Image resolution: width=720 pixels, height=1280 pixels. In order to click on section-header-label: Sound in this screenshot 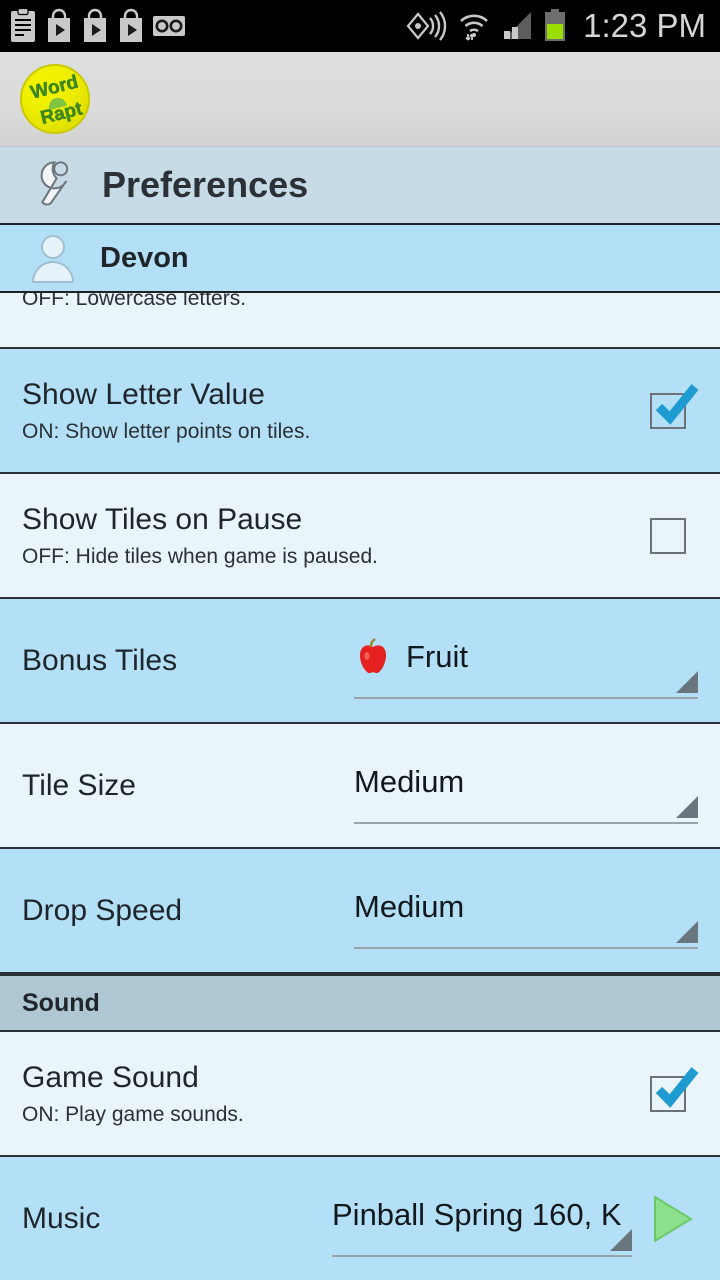, I will do `click(61, 1002)`.